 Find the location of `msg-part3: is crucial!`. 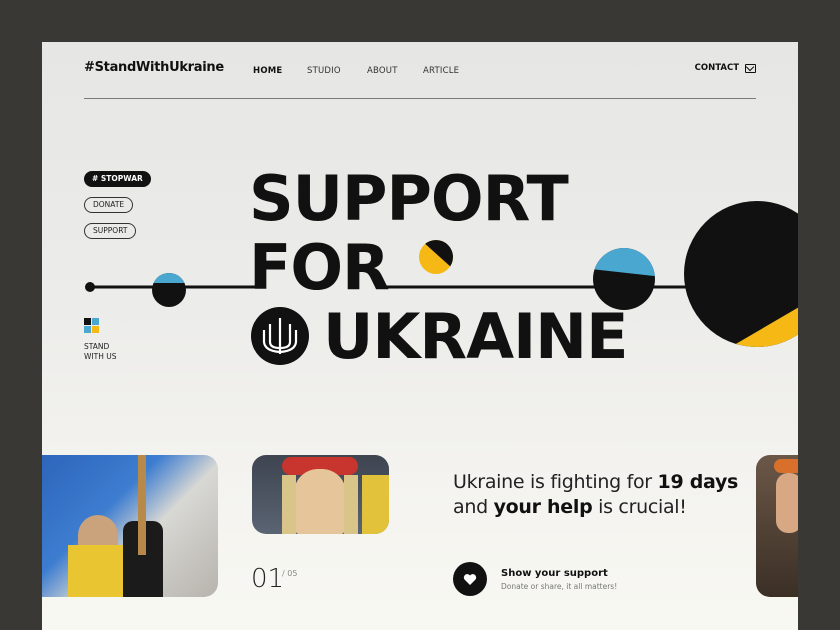

msg-part3: is crucial! is located at coordinates (639, 507).